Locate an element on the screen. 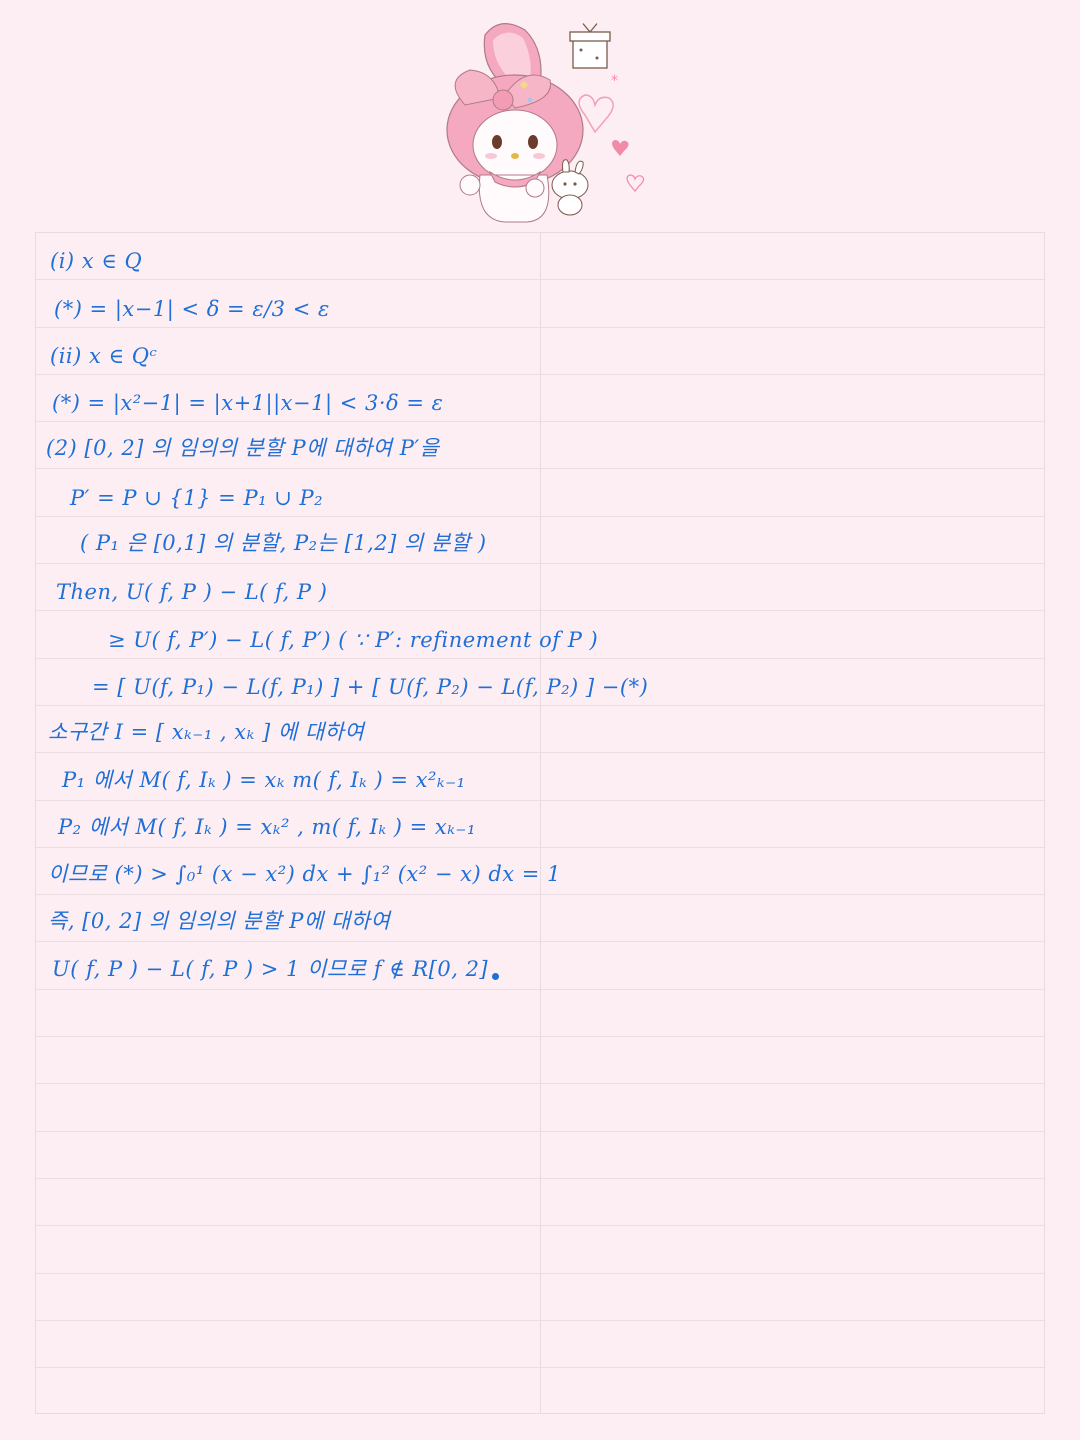 This screenshot has width=1080, height=1440. note-row: (ii) x ∈ Qᶜ is located at coordinates (540, 351).